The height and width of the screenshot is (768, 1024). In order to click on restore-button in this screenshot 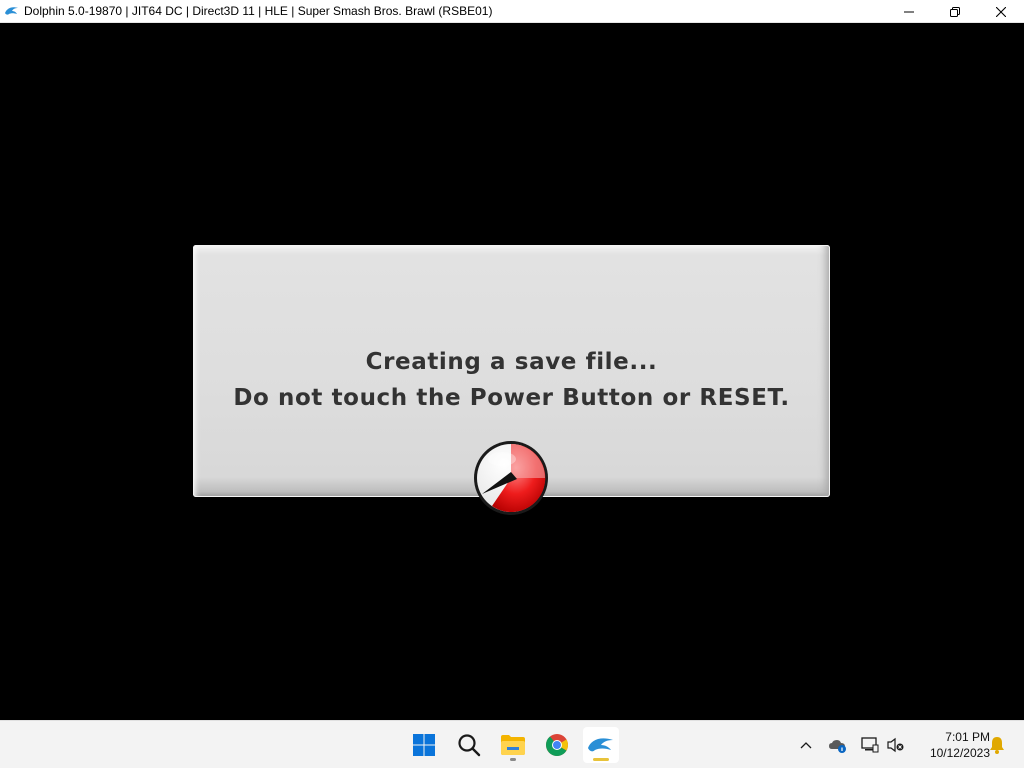, I will do `click(955, 11)`.